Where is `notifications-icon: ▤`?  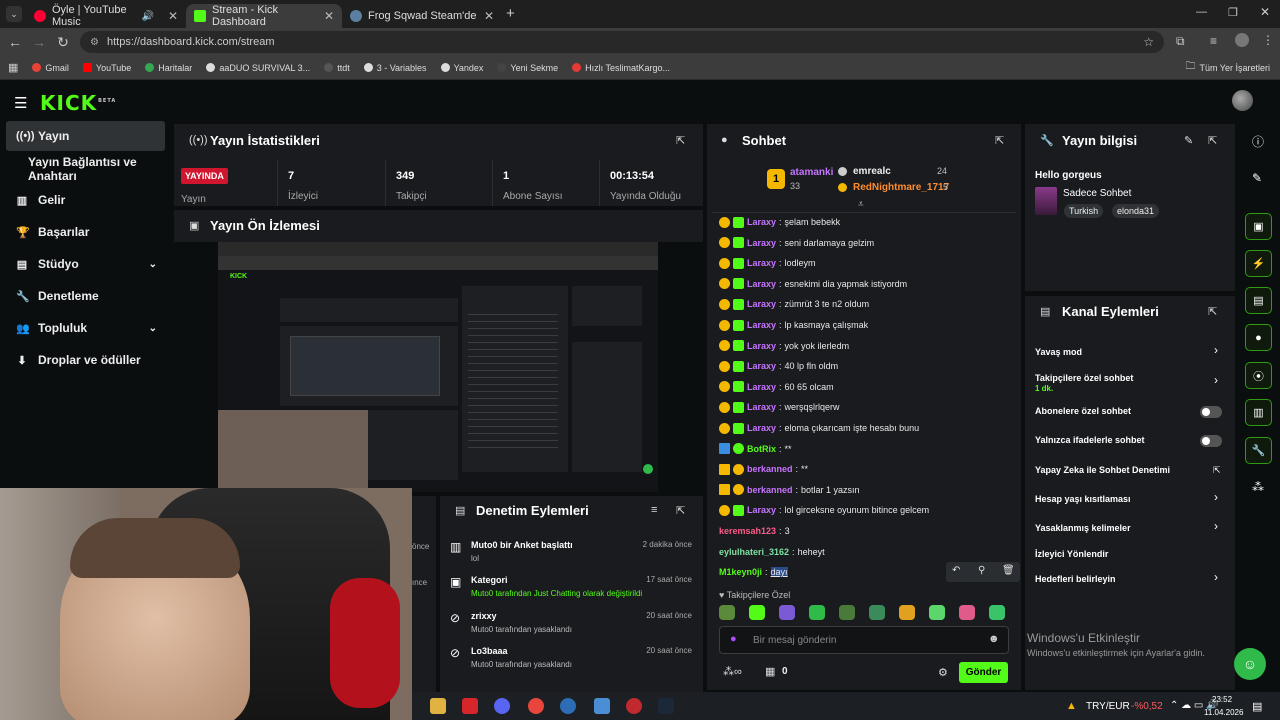
notifications-icon: ▤ is located at coordinates (1257, 706).